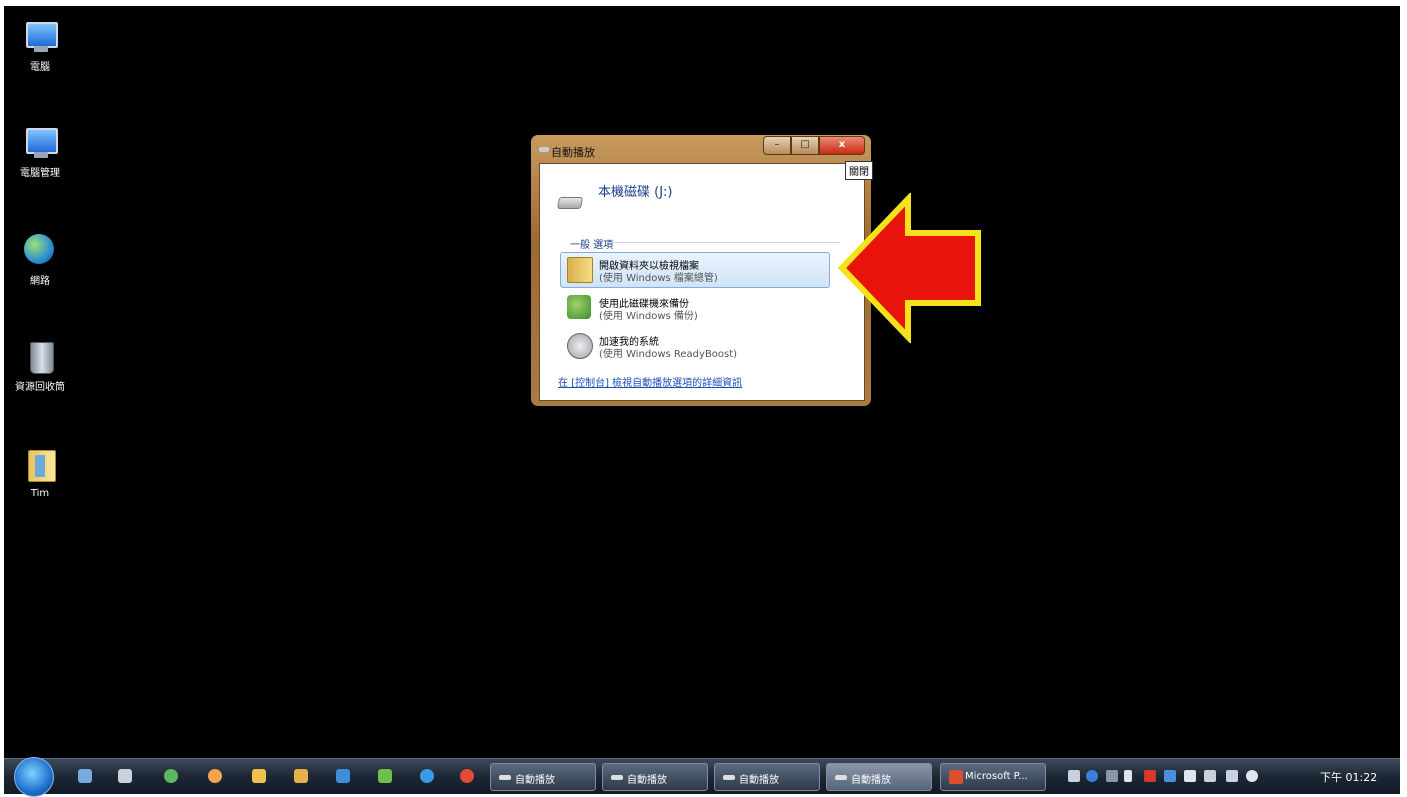 This screenshot has height=797, width=1407. What do you see at coordinates (40, 252) in the screenshot?
I see `network-icon` at bounding box center [40, 252].